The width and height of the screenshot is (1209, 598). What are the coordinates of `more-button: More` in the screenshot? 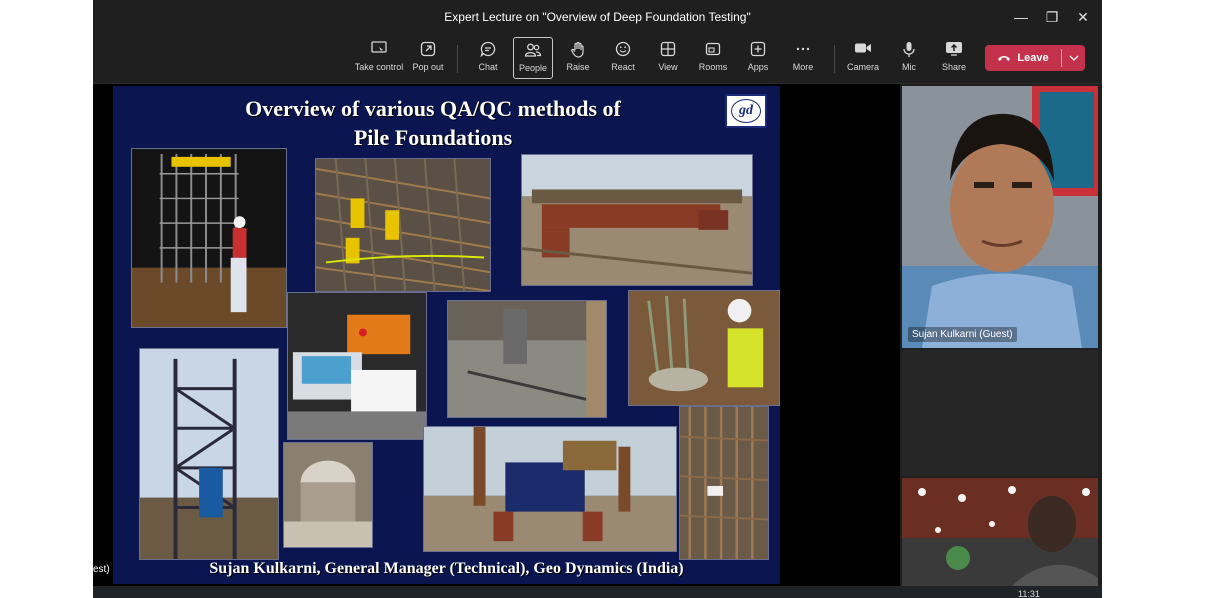 It's located at (803, 58).